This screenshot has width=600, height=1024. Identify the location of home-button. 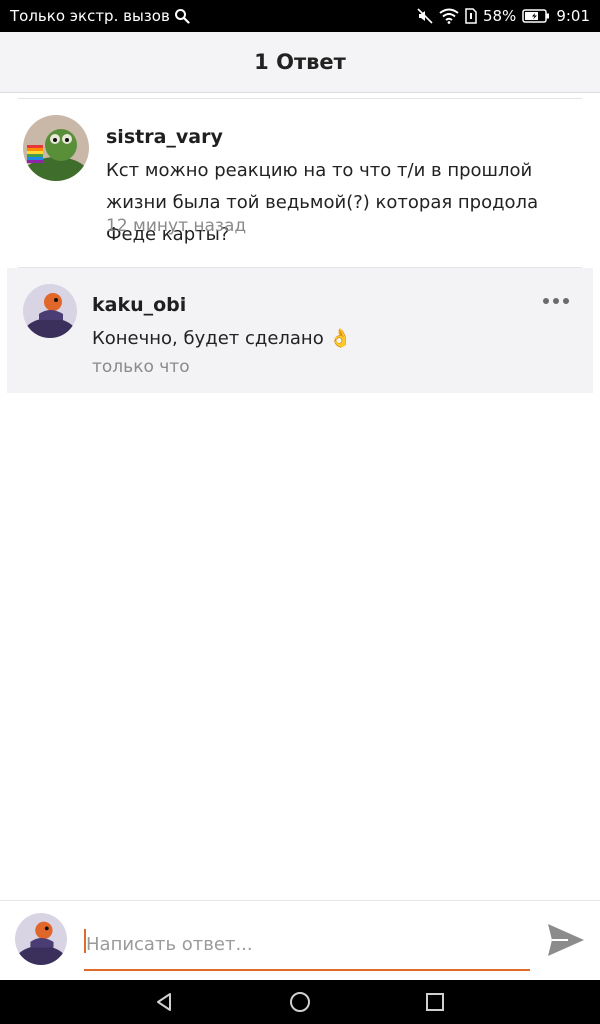
(300, 1002).